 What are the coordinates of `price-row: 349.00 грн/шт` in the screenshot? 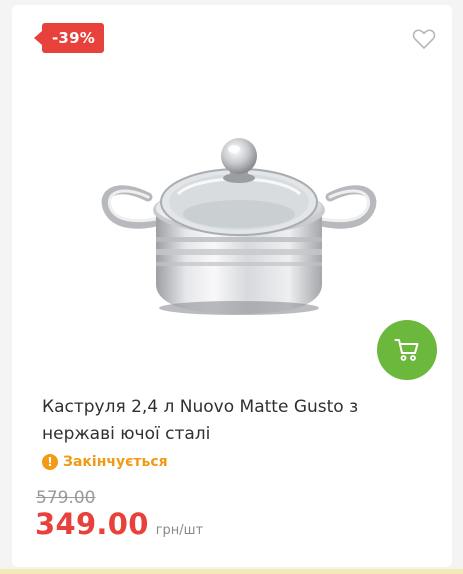 It's located at (119, 524).